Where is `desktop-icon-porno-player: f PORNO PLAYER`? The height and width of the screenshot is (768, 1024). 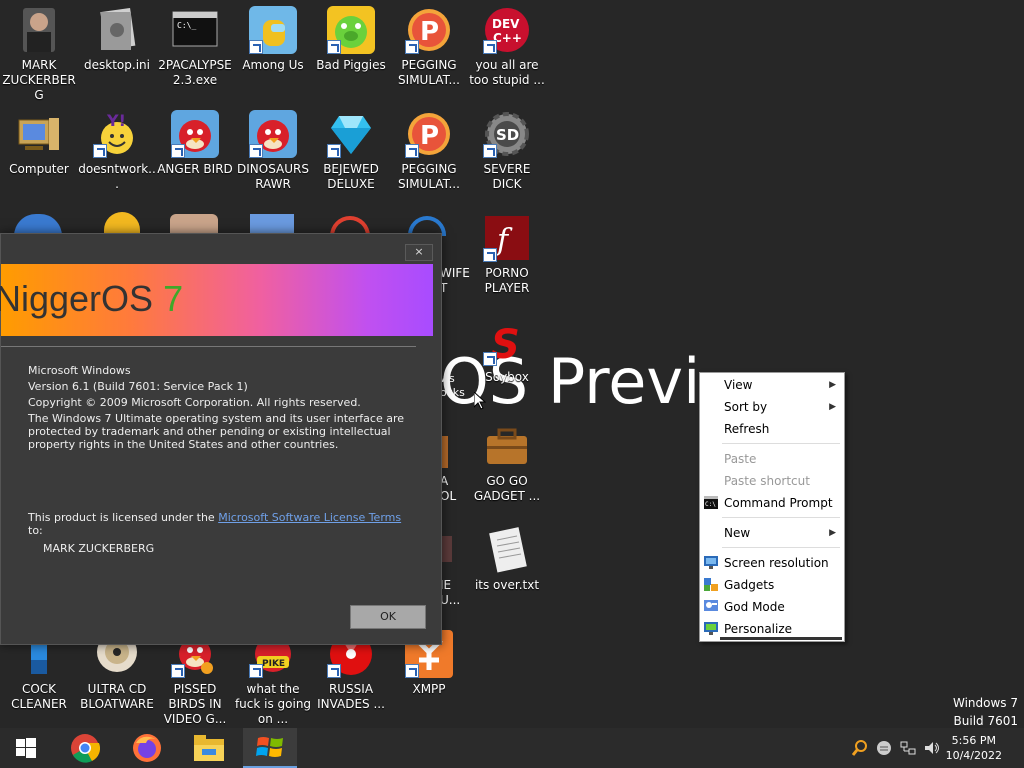 desktop-icon-porno-player: f PORNO PLAYER is located at coordinates (507, 252).